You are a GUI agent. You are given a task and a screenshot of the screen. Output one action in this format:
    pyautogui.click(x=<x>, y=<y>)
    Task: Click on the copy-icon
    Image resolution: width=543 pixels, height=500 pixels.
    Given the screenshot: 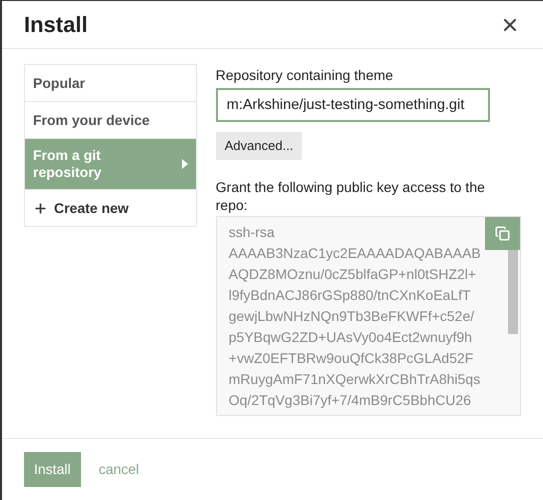 What is the action you would take?
    pyautogui.click(x=502, y=233)
    